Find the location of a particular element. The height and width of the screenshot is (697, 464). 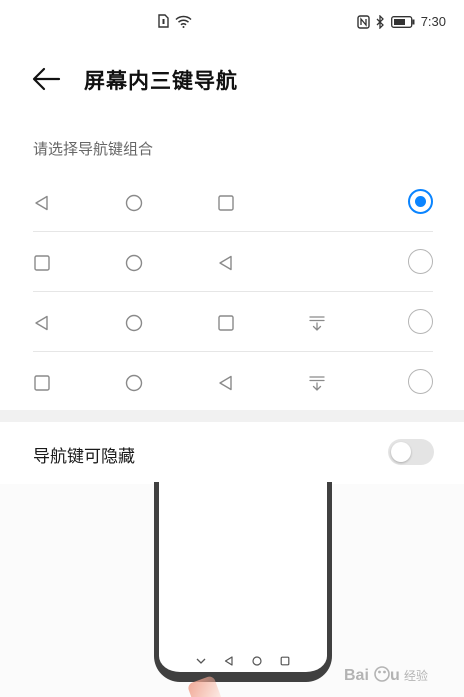

back-arrow-icon is located at coordinates (46, 79).